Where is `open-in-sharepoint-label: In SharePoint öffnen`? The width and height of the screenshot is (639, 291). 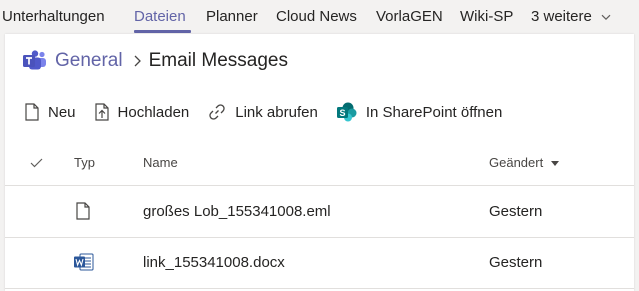 open-in-sharepoint-label: In SharePoint öffnen is located at coordinates (434, 112).